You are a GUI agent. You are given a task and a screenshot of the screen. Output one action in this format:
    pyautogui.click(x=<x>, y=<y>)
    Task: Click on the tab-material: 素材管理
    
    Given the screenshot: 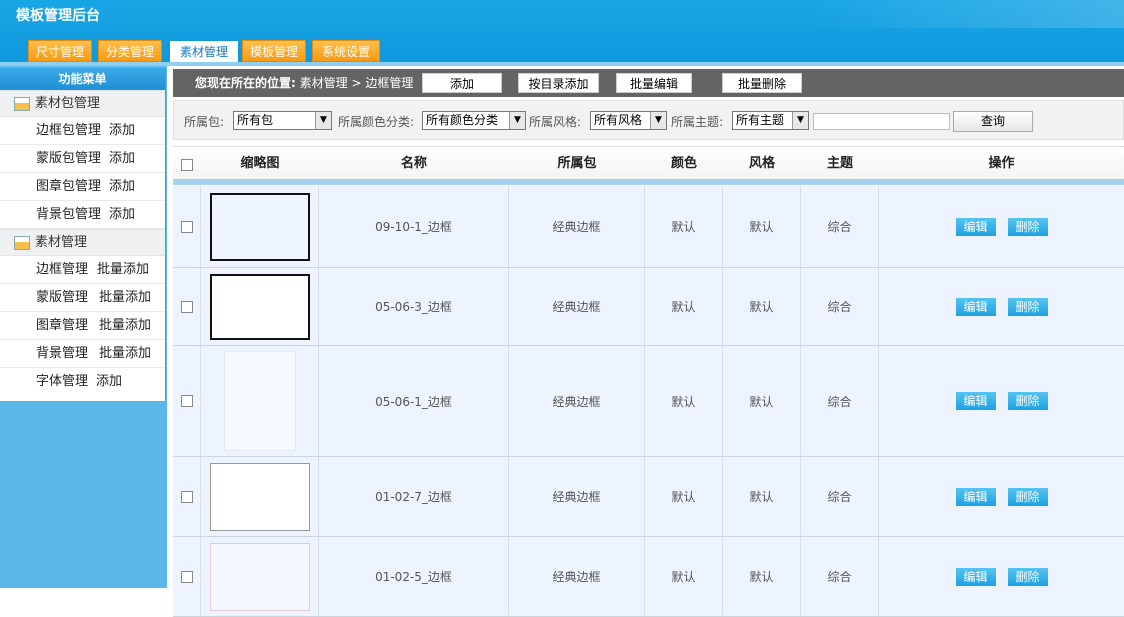 What is the action you would take?
    pyautogui.click(x=204, y=51)
    